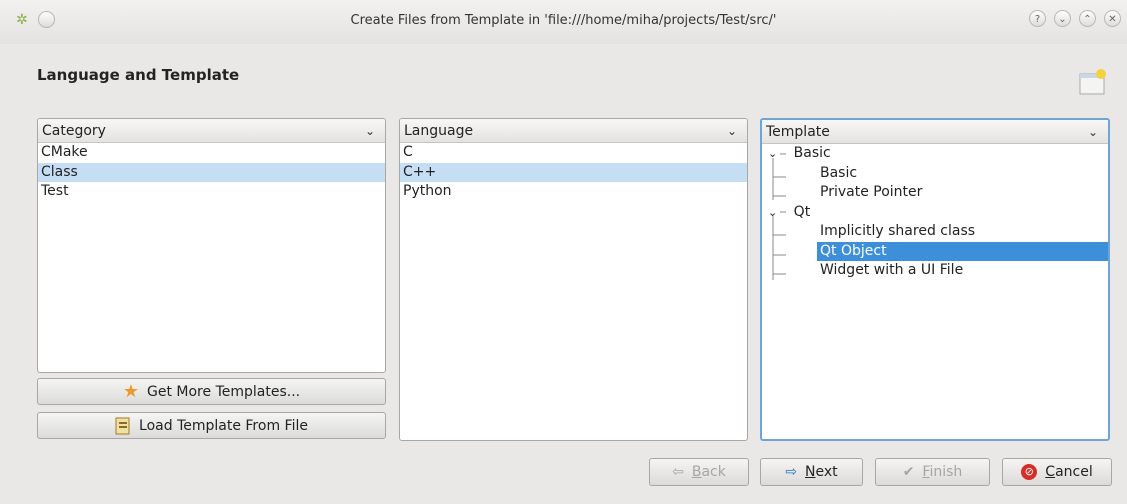  Describe the element at coordinates (573, 192) in the screenshot. I see `list-item: Python` at that location.